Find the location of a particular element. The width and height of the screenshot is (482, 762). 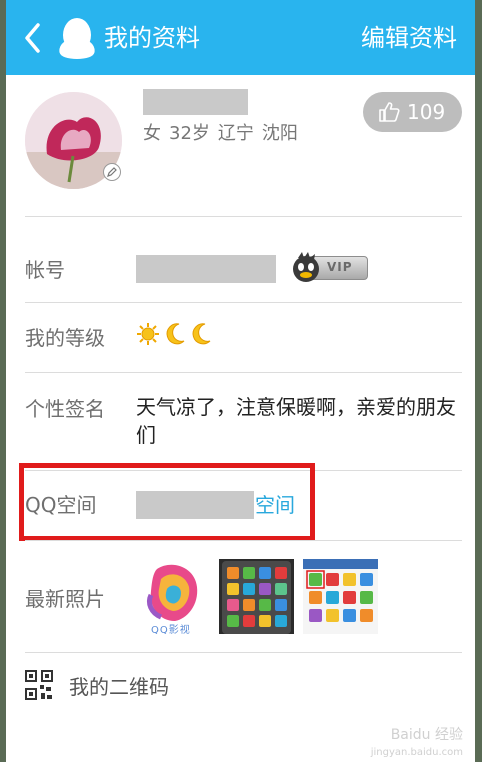

vip-penguin-icon is located at coordinates (306, 267).